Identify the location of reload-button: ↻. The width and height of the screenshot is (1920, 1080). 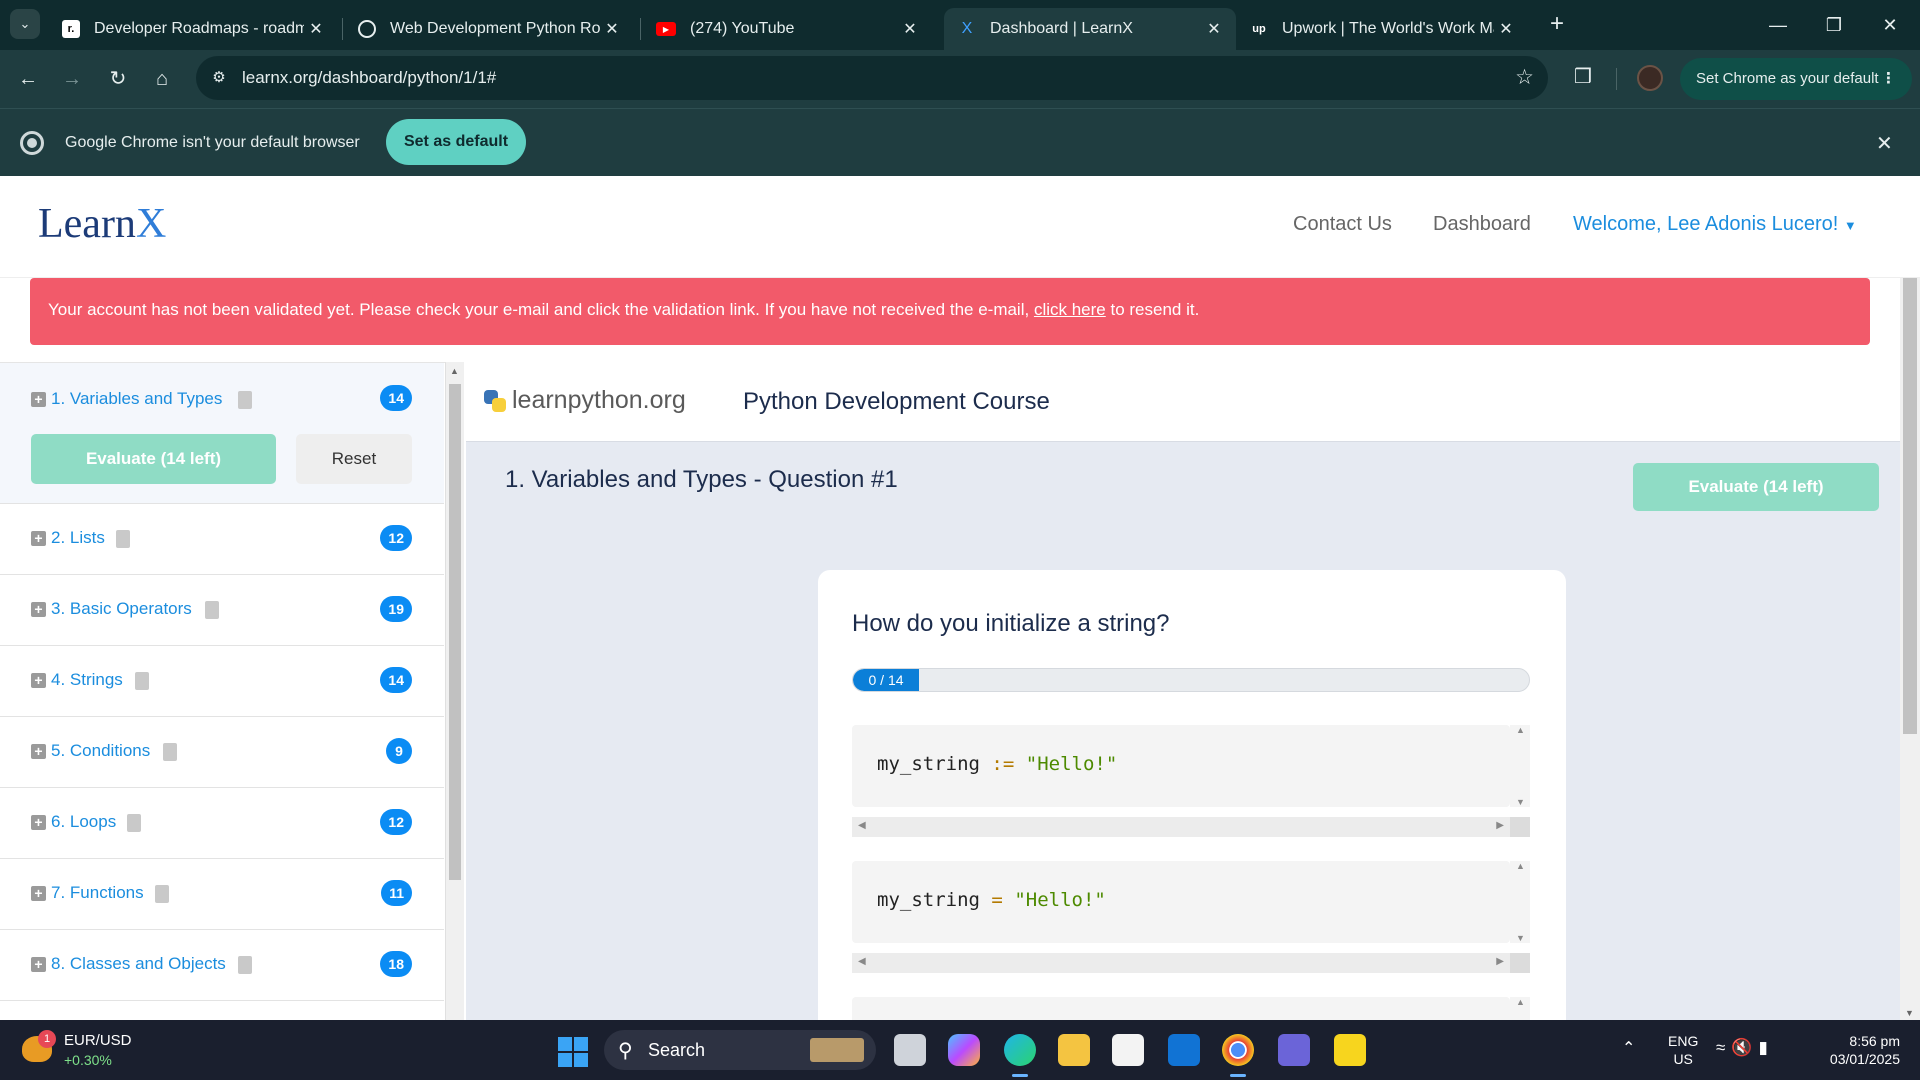
(118, 79).